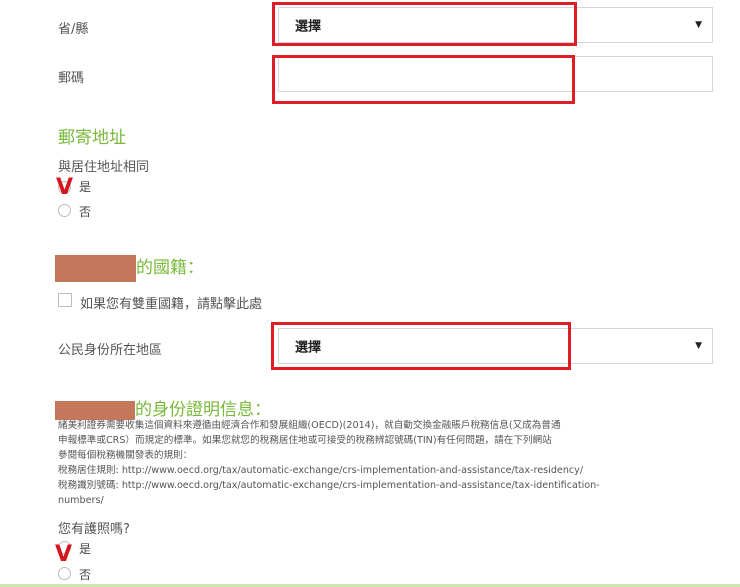  I want to click on mailing-address-heading: 郵寄地址, so click(92, 138).